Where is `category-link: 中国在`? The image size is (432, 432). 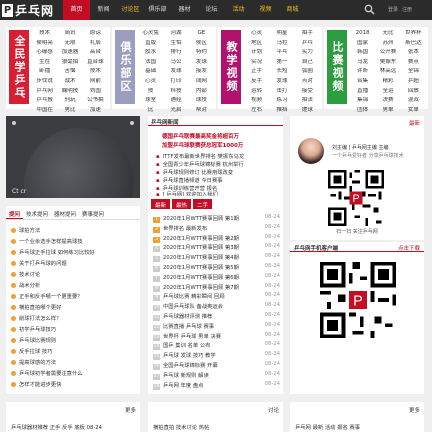 category-link: 中国在 is located at coordinates (44, 110).